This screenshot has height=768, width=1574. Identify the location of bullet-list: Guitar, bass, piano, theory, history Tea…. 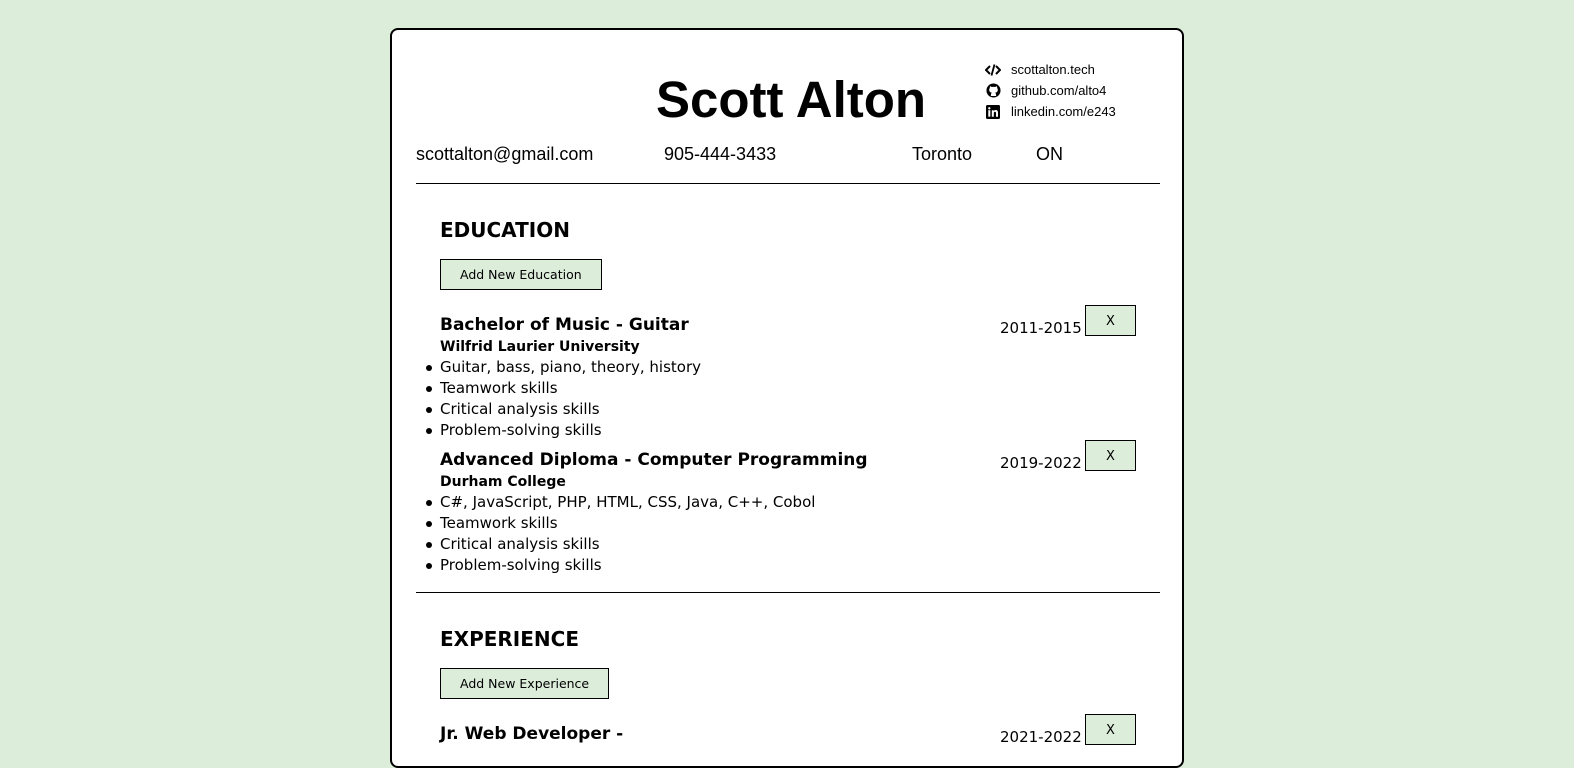
(783, 399).